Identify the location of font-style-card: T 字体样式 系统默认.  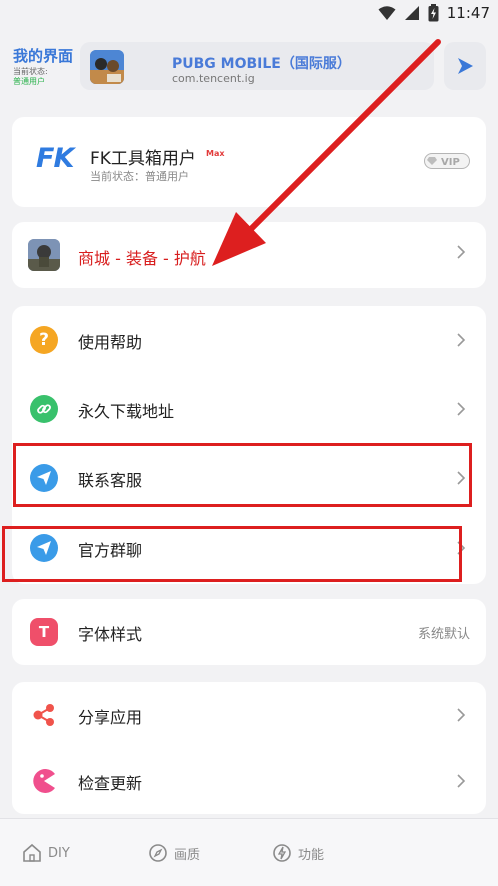
(249, 632).